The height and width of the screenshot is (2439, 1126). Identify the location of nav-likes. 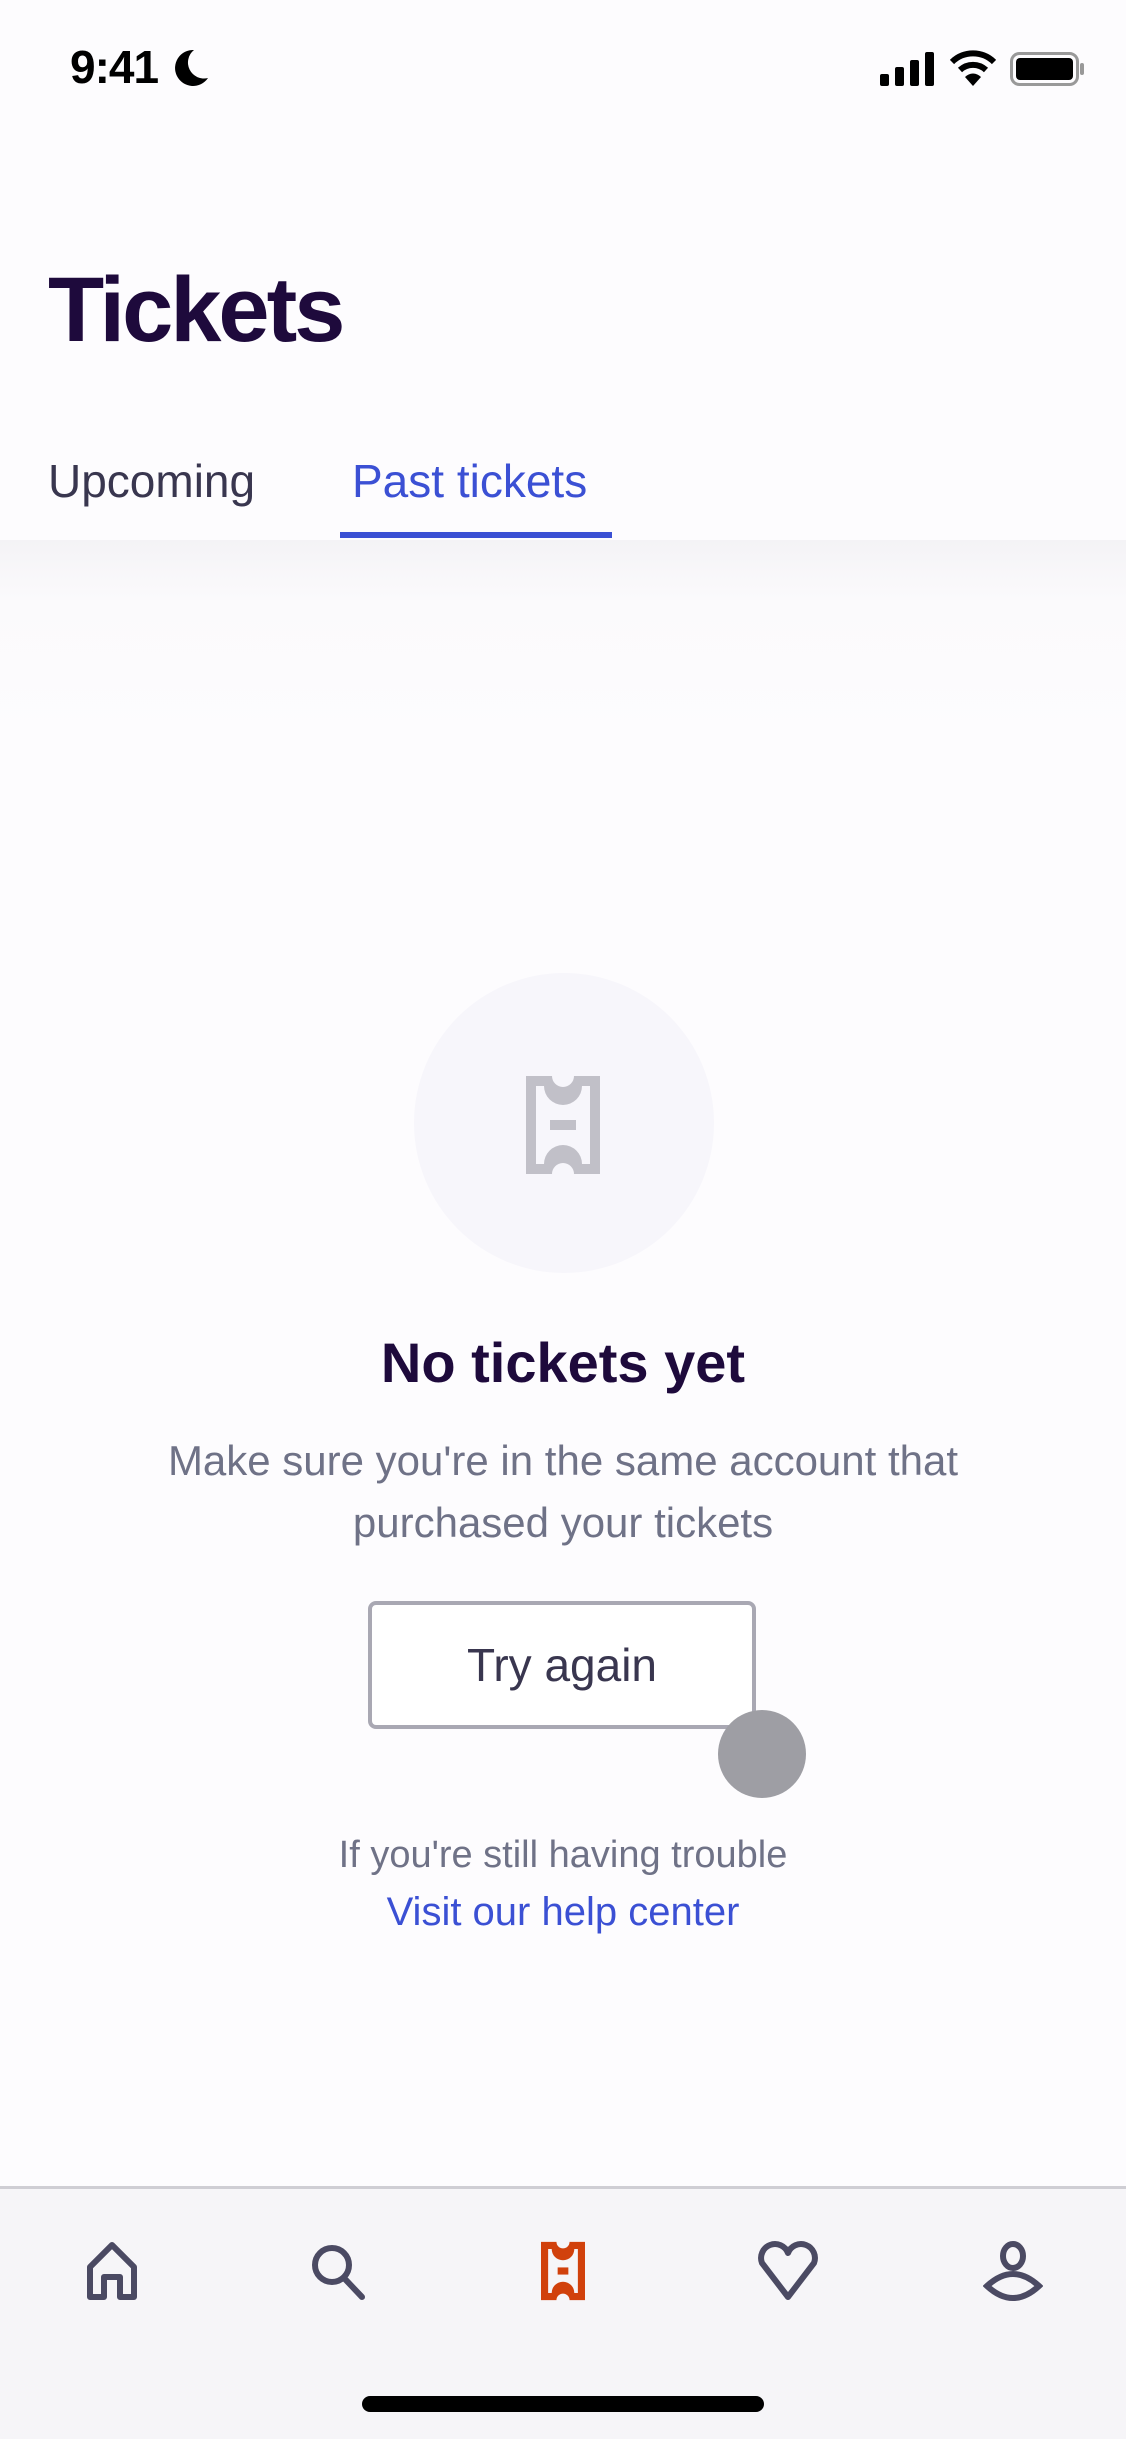
(788, 2271).